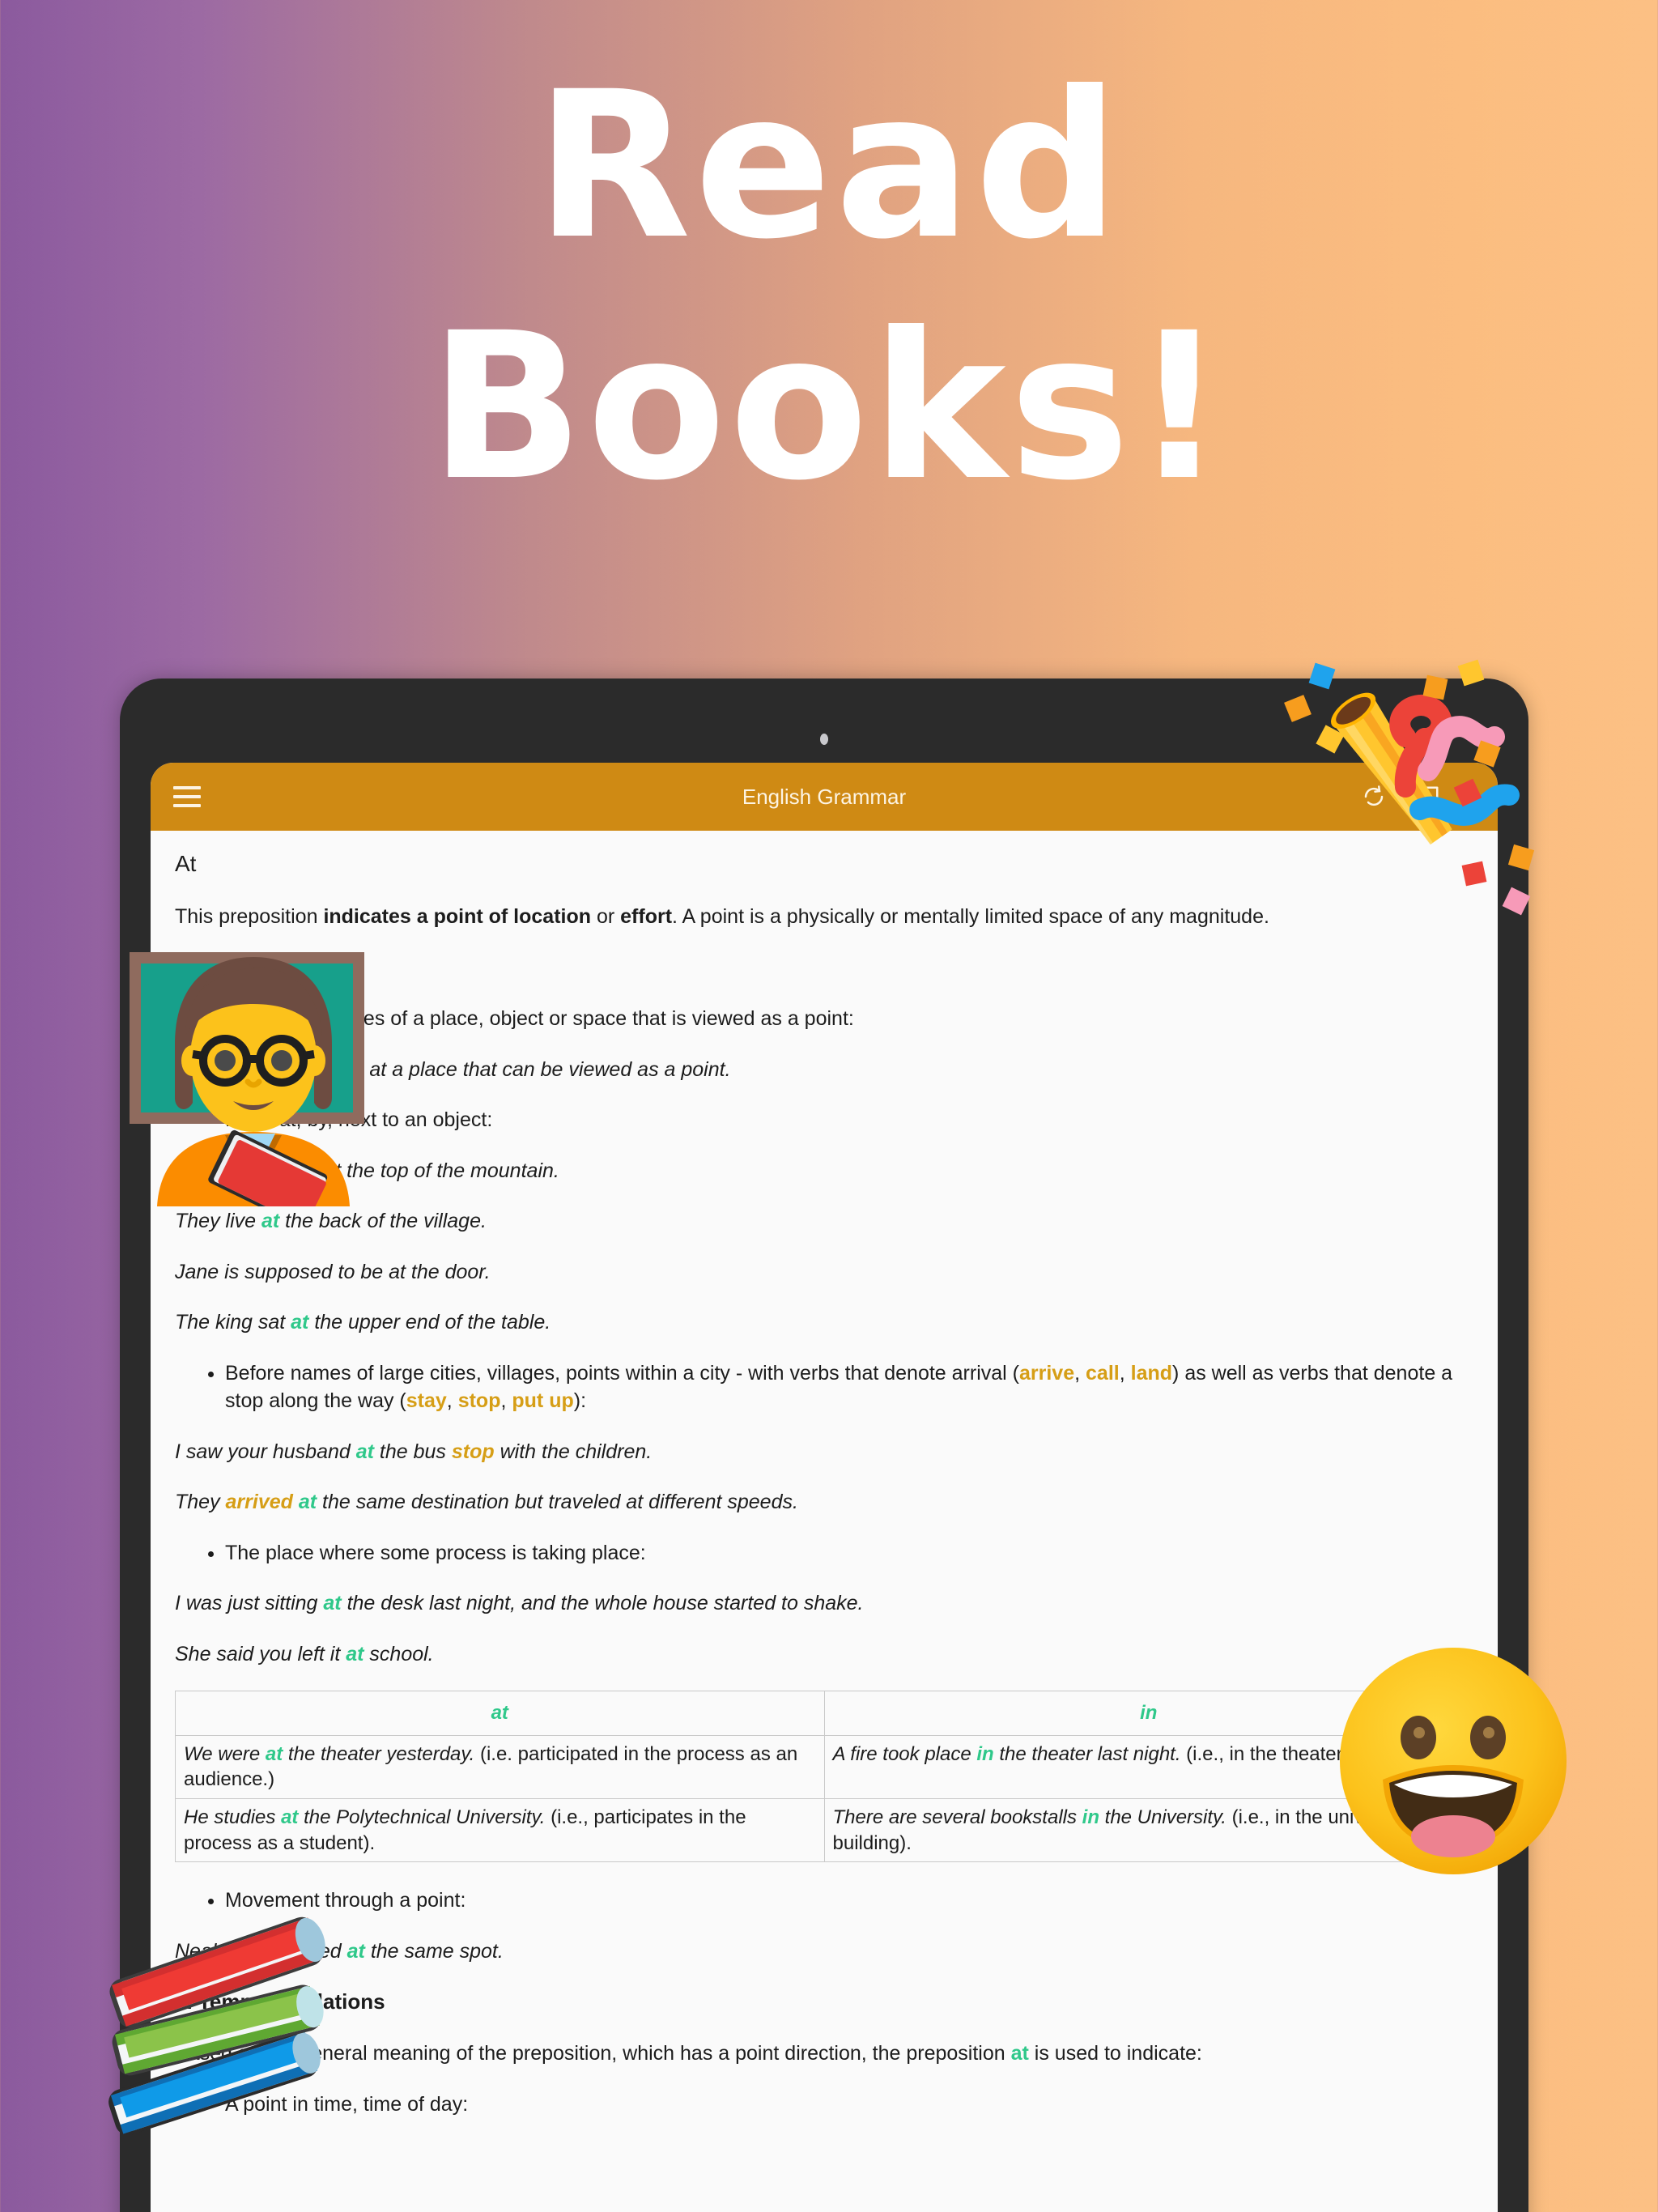 The width and height of the screenshot is (1658, 2212). Describe the element at coordinates (829, 407) in the screenshot. I see `hero-line-2: Books!` at that location.